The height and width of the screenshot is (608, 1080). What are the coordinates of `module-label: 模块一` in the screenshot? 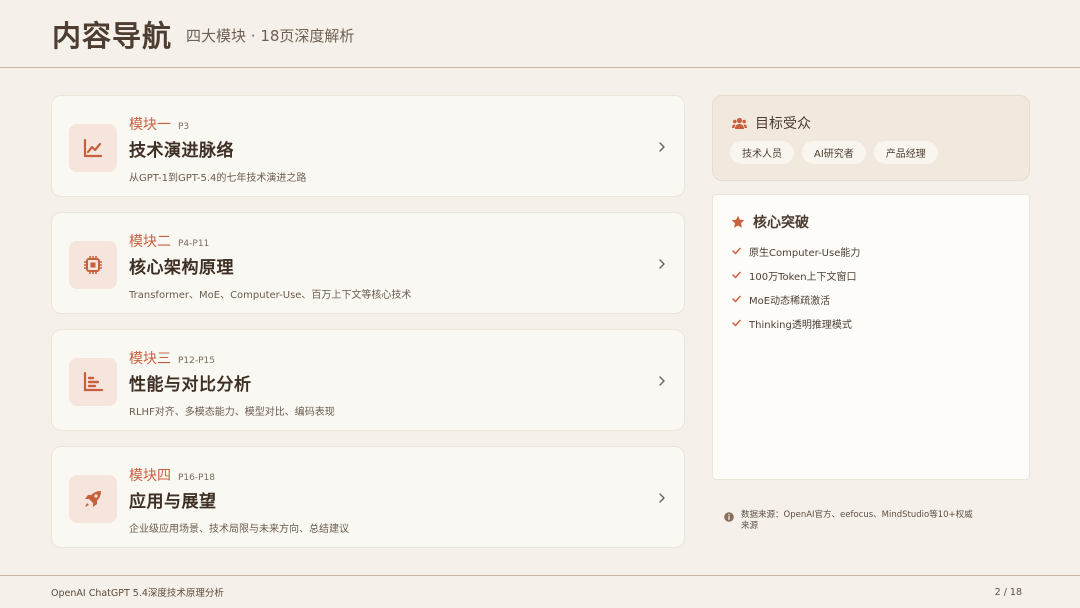 It's located at (150, 125).